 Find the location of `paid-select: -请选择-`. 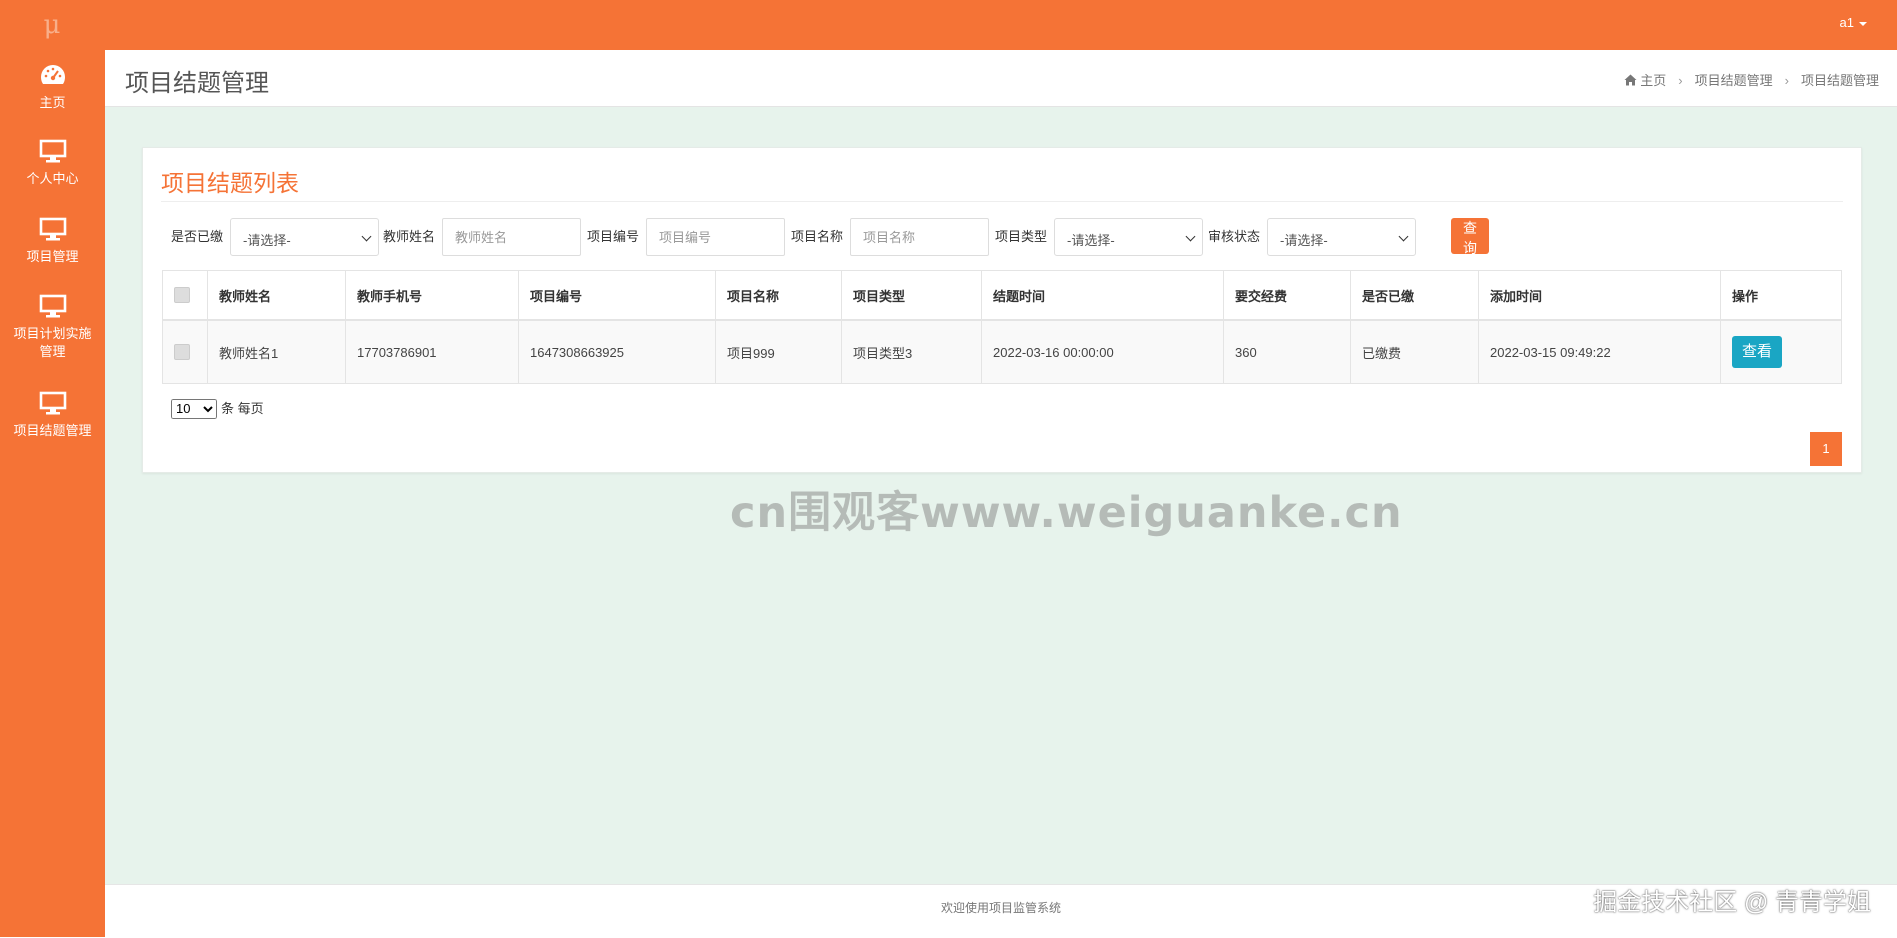

paid-select: -请选择- is located at coordinates (304, 237).